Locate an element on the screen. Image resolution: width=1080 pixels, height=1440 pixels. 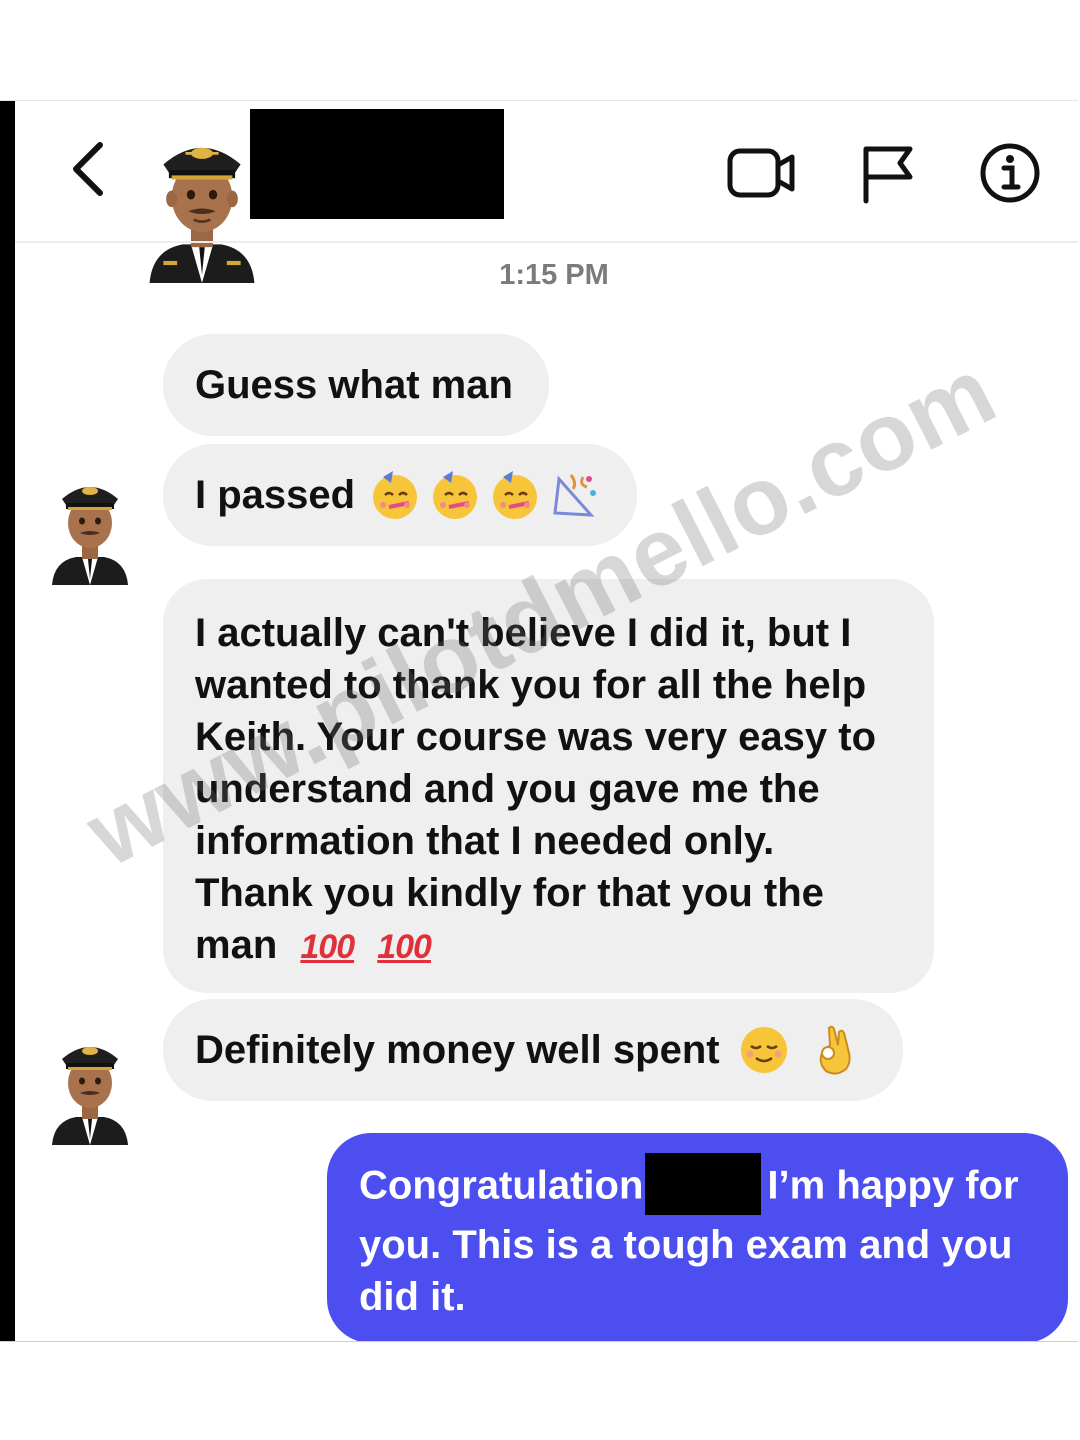
message-line: Congratulation I’m happy for is located at coordinates (697, 1186).